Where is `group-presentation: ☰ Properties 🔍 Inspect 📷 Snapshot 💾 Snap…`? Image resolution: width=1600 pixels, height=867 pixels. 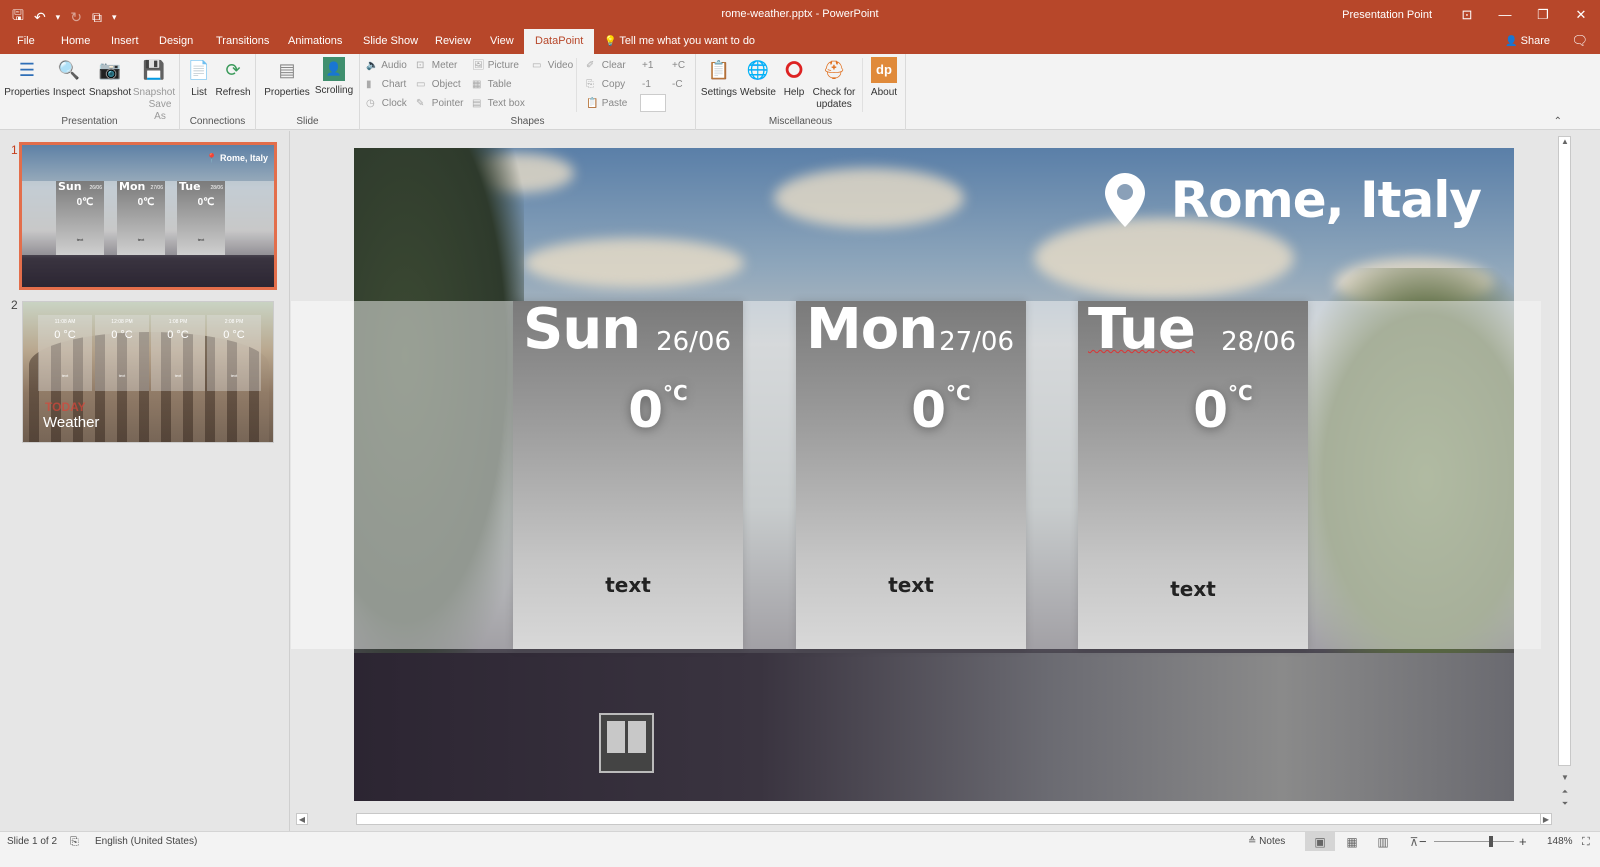
group-presentation: ☰ Properties 🔍 Inspect 📷 Snapshot 💾 Snap… is located at coordinates (90, 92).